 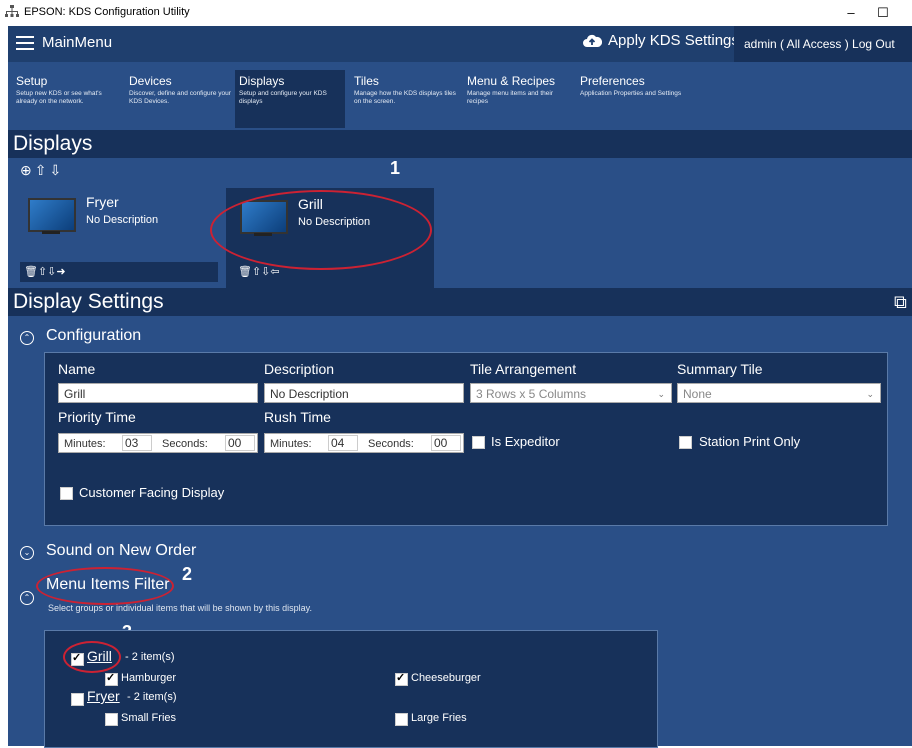 What do you see at coordinates (111, 719) in the screenshot?
I see `item-small-fries-checkbox` at bounding box center [111, 719].